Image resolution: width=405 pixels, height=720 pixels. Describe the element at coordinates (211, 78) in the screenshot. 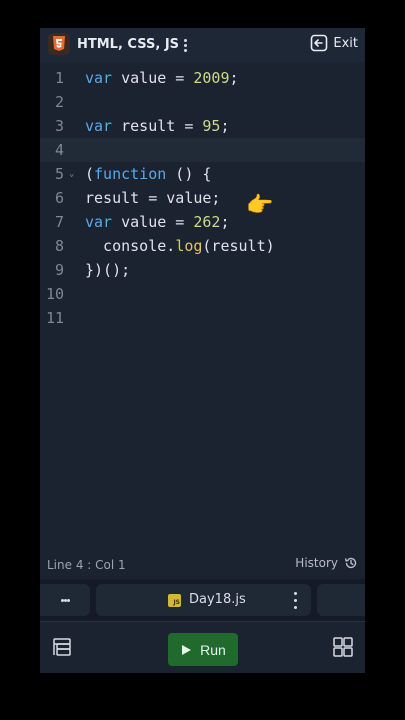

I see `code-token: 2009` at that location.